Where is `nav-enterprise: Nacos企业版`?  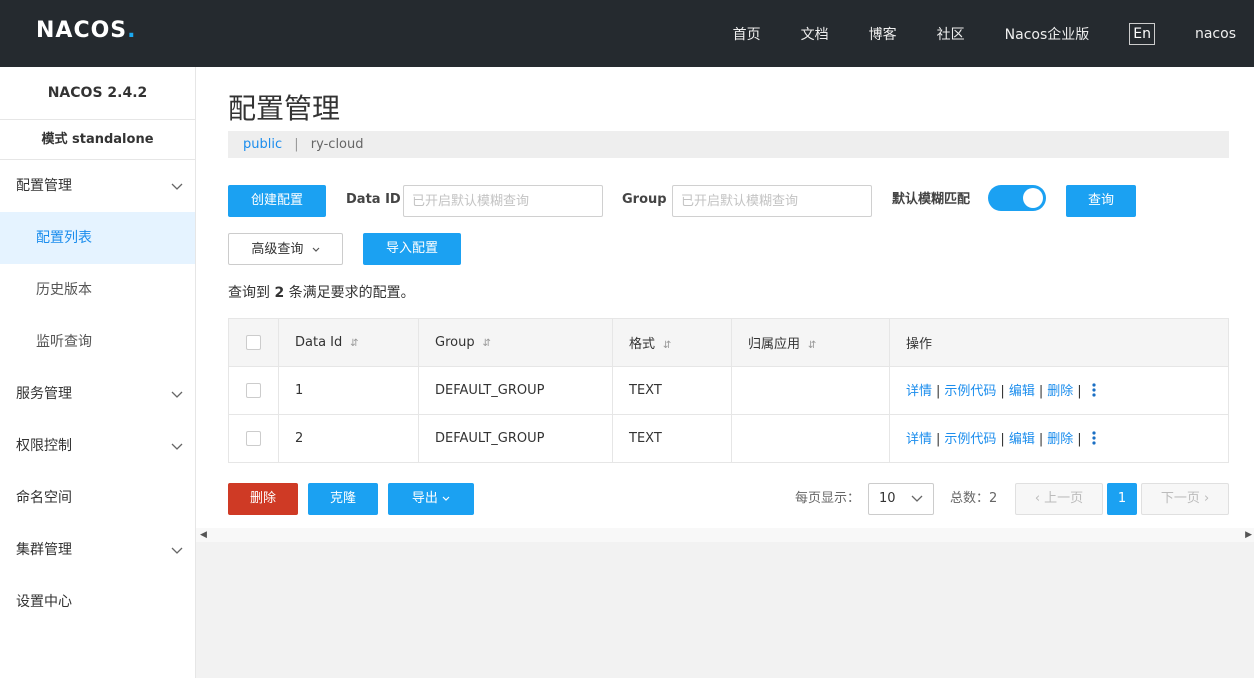
nav-enterprise: Nacos企业版 is located at coordinates (1047, 34).